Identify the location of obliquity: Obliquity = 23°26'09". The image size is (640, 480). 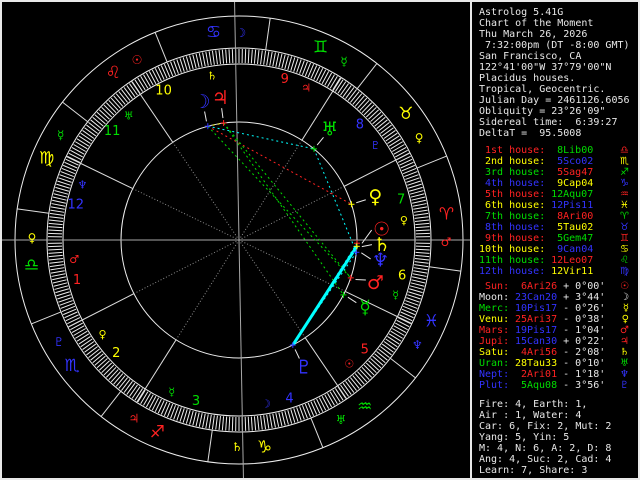
(542, 111).